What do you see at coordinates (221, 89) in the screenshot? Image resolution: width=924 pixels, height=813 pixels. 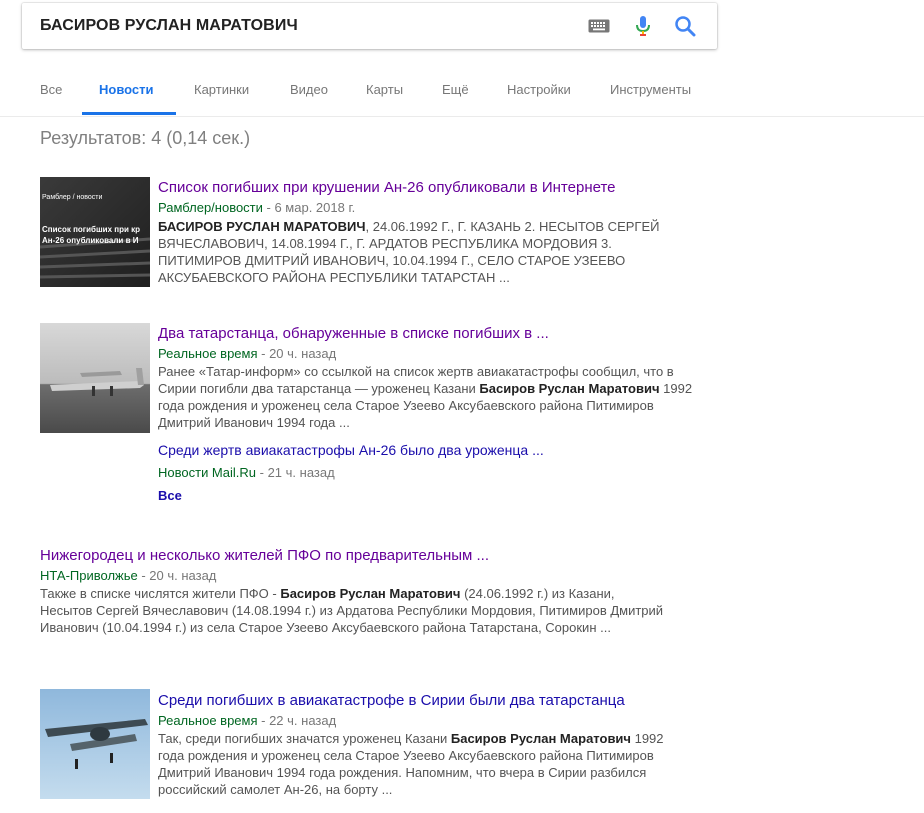 I see `tab-images: Картинки` at bounding box center [221, 89].